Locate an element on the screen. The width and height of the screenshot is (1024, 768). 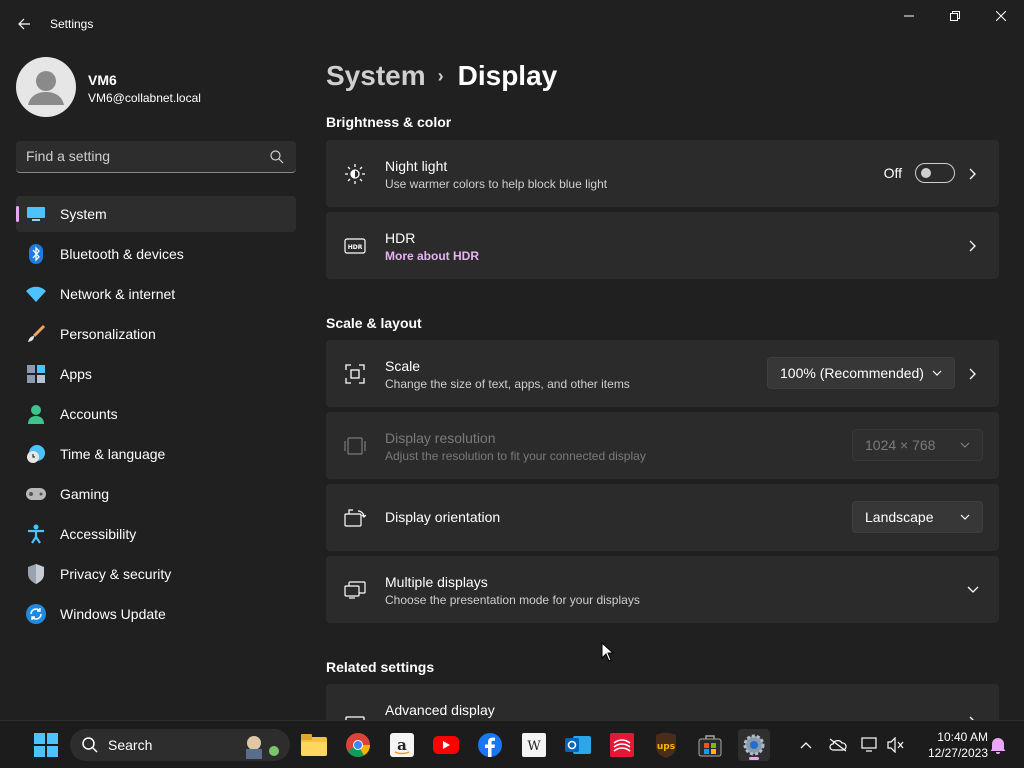
multiple-displays-icon is located at coordinates (355, 590).